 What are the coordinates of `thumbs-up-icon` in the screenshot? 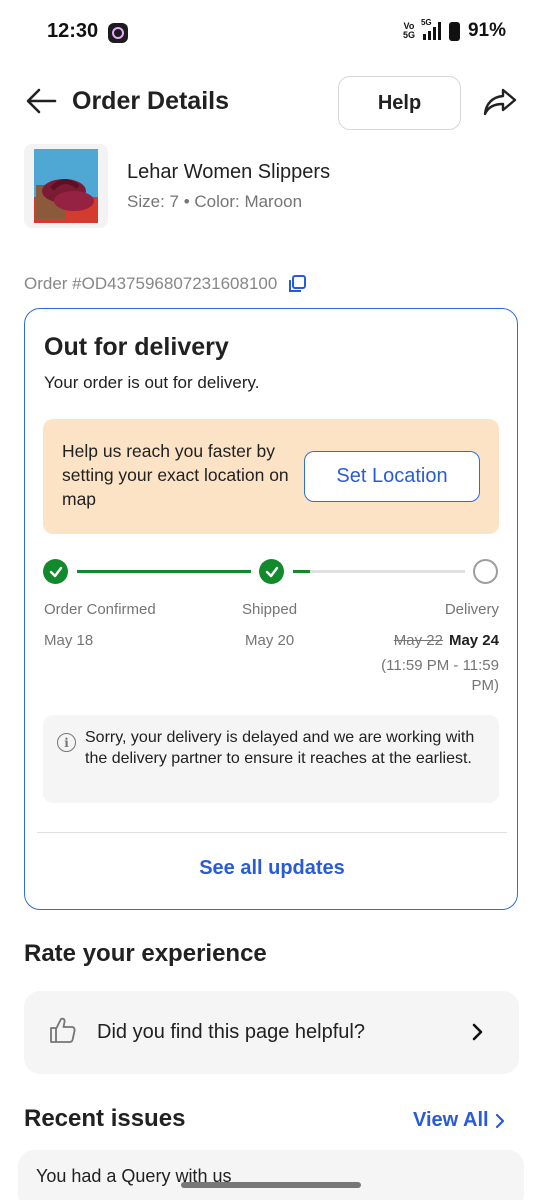 It's located at (63, 1030).